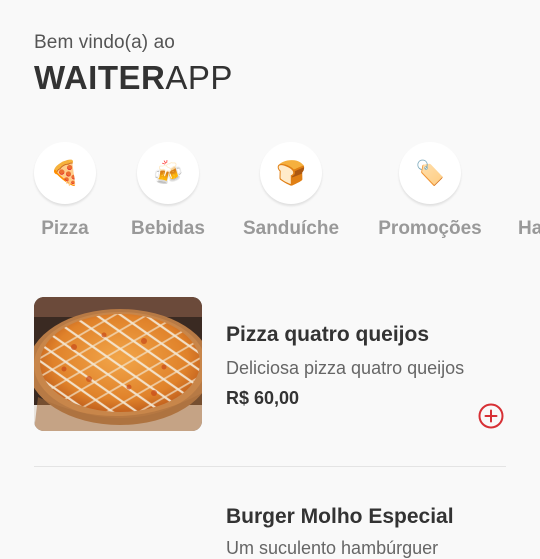  I want to click on category-icon-circle: 🍞, so click(291, 173).